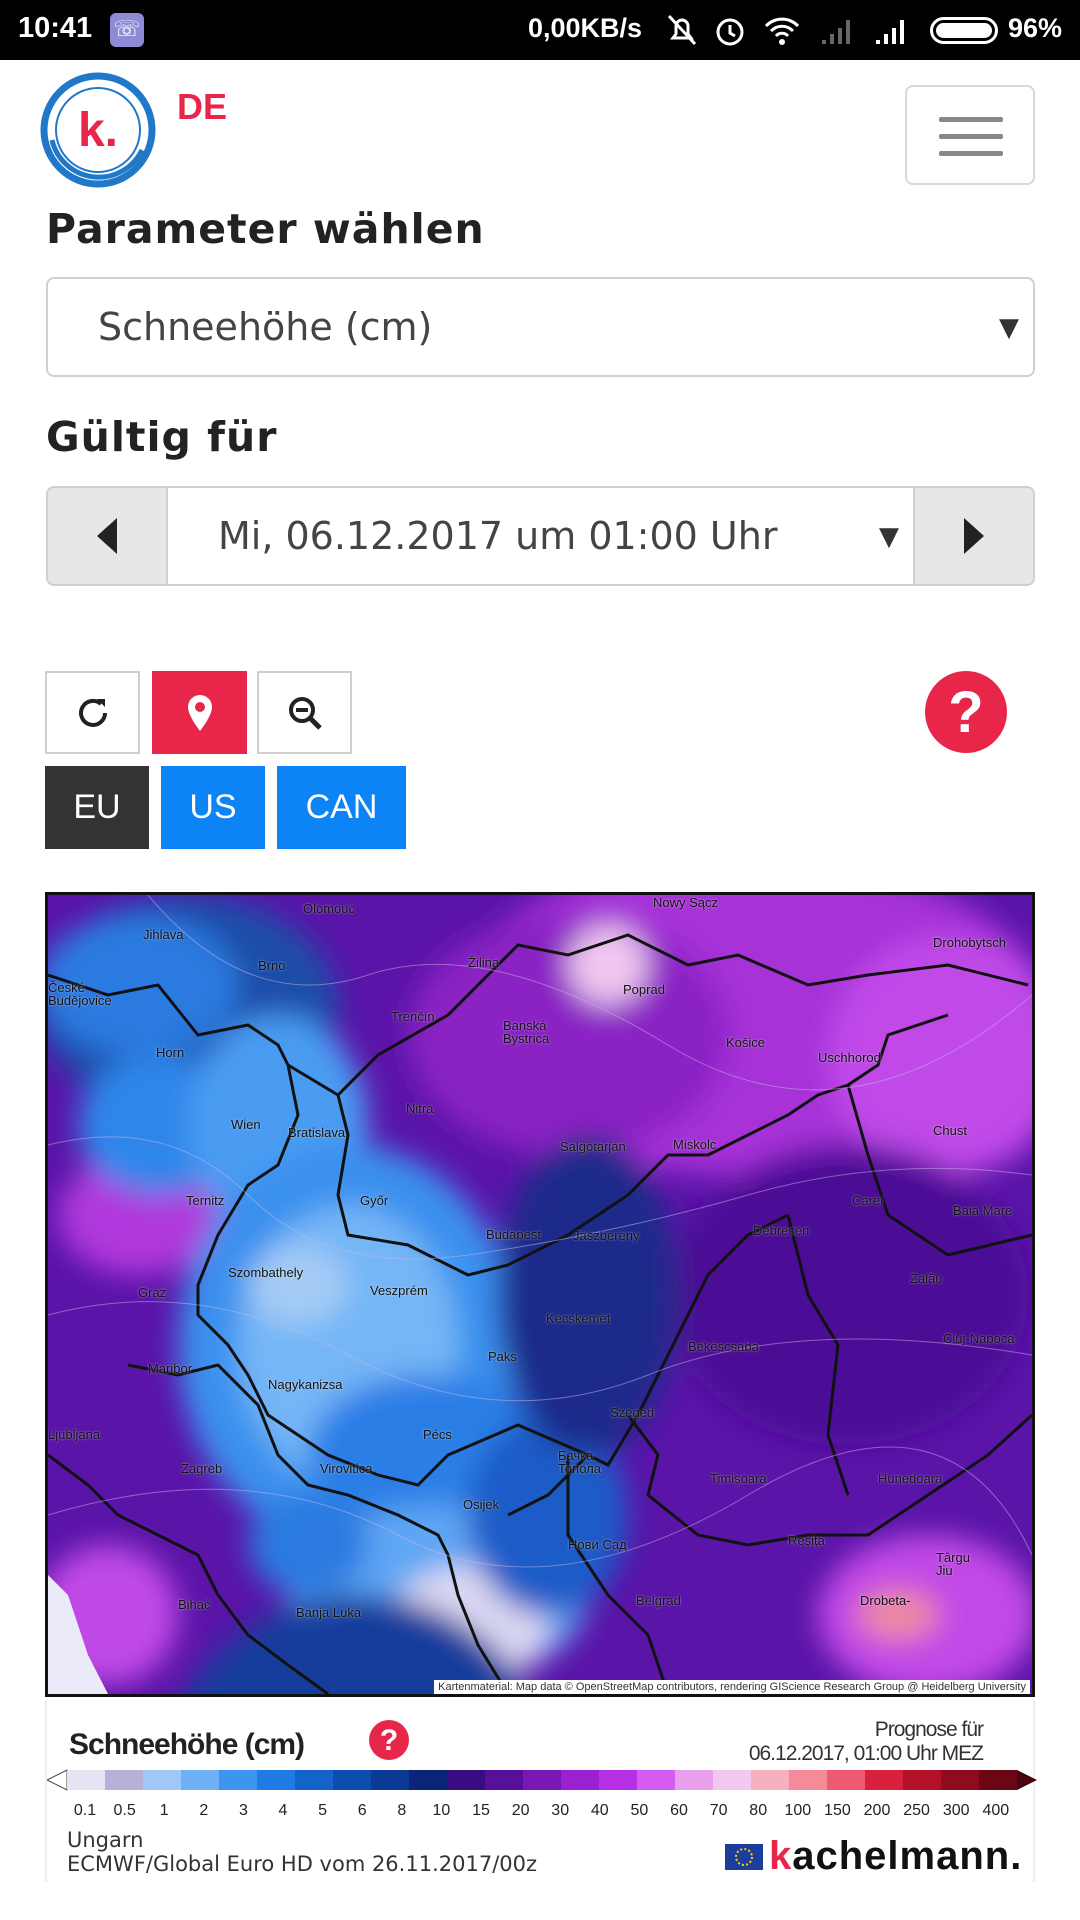  What do you see at coordinates (686, 902) in the screenshot?
I see `city-label: Nowy Sącz` at bounding box center [686, 902].